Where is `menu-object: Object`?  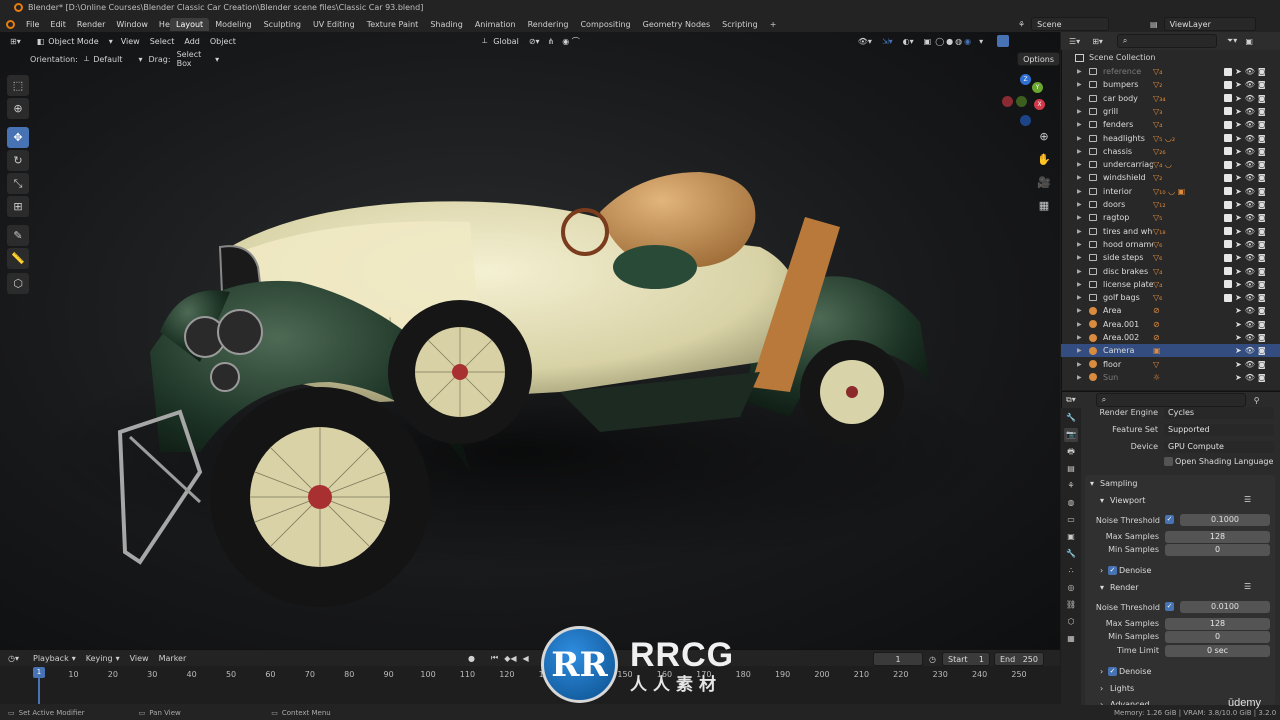
menu-object: Object is located at coordinates (223, 41).